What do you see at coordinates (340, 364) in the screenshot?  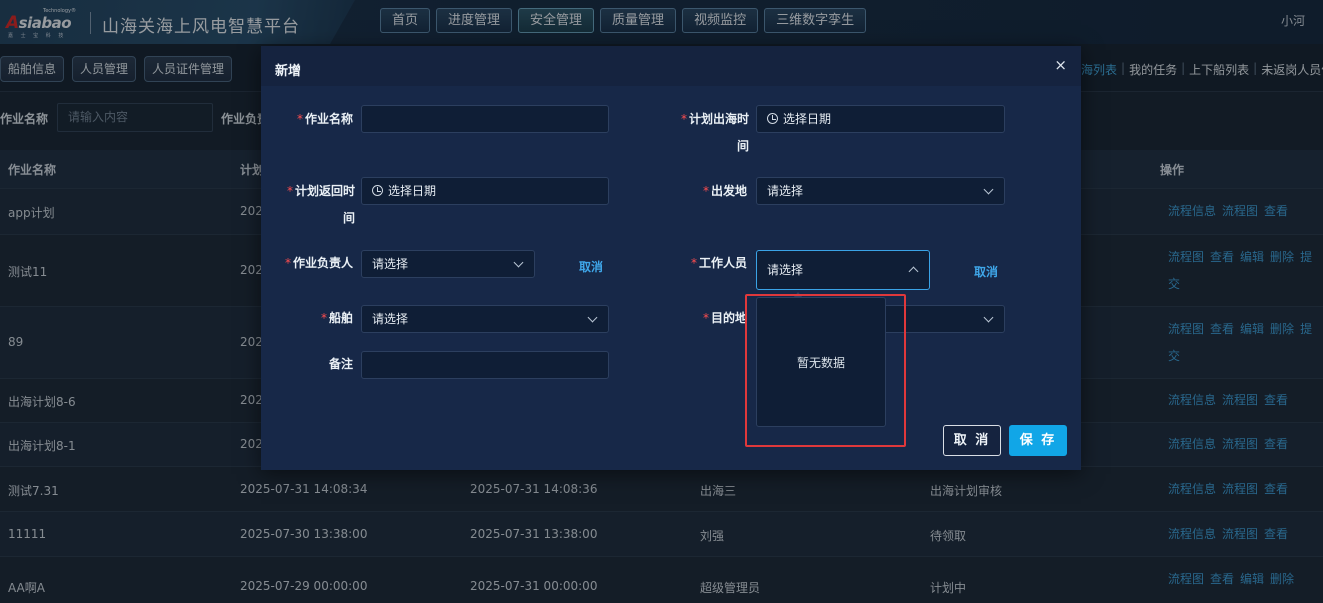 I see `label-remark: 备注` at bounding box center [340, 364].